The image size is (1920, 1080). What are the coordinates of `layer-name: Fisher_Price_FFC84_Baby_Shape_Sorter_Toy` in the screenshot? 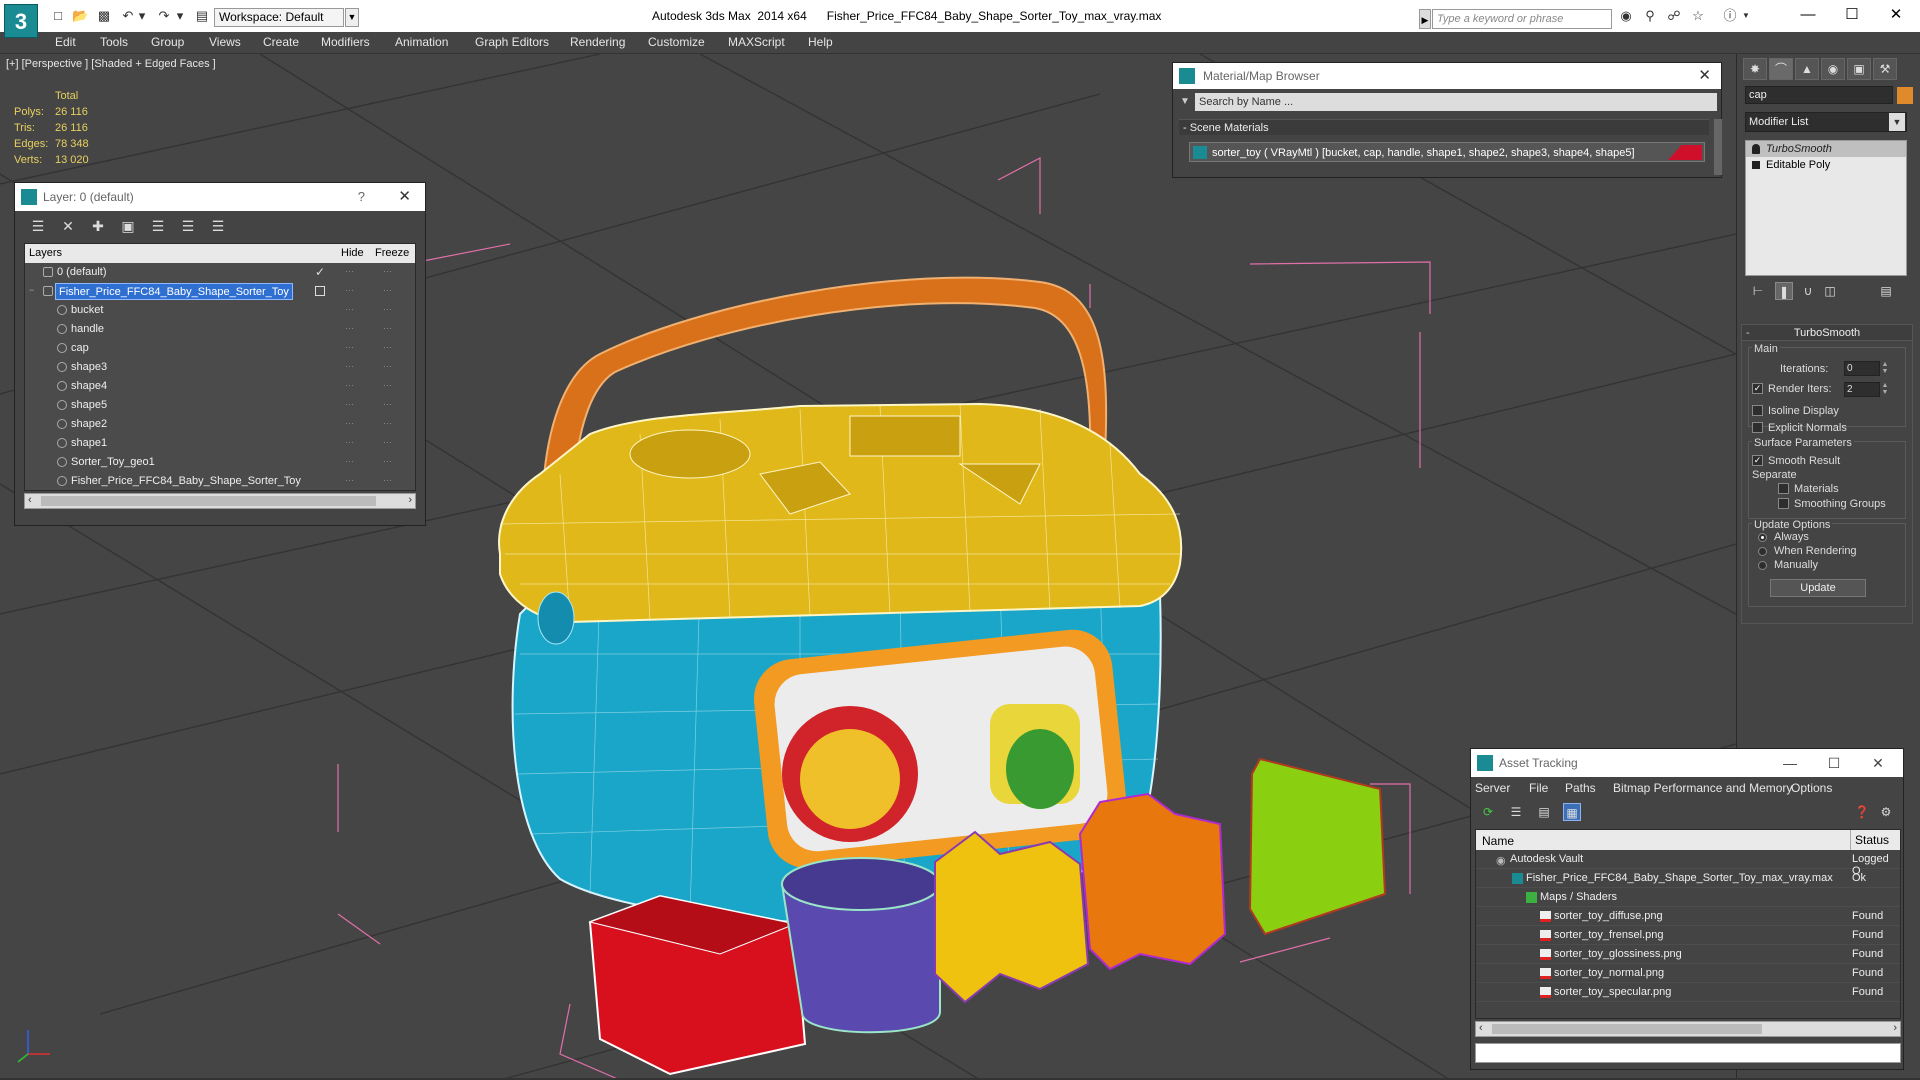 It's located at (174, 291).